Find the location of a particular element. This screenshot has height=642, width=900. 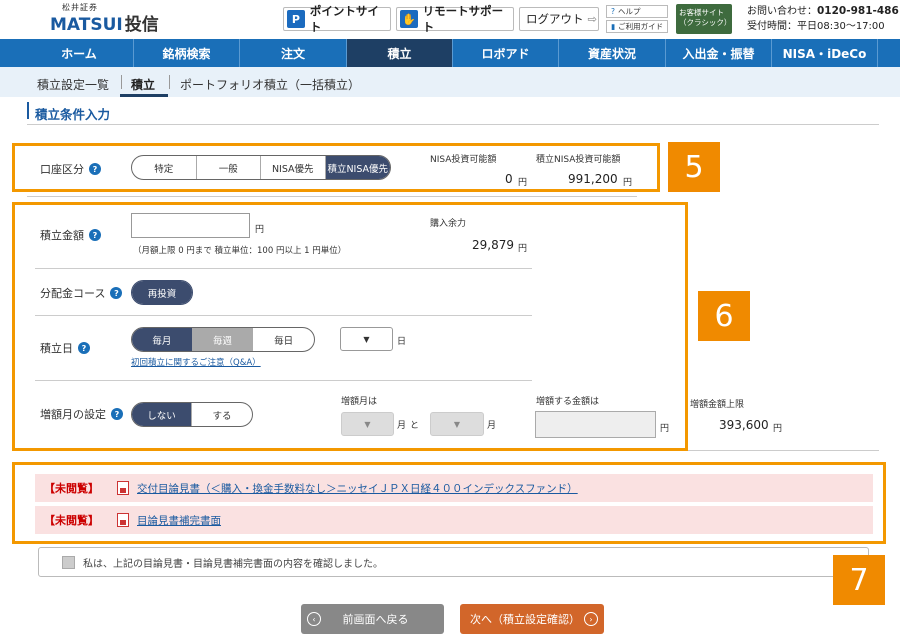

subnav-tsumitate: 積立 is located at coordinates (143, 84).